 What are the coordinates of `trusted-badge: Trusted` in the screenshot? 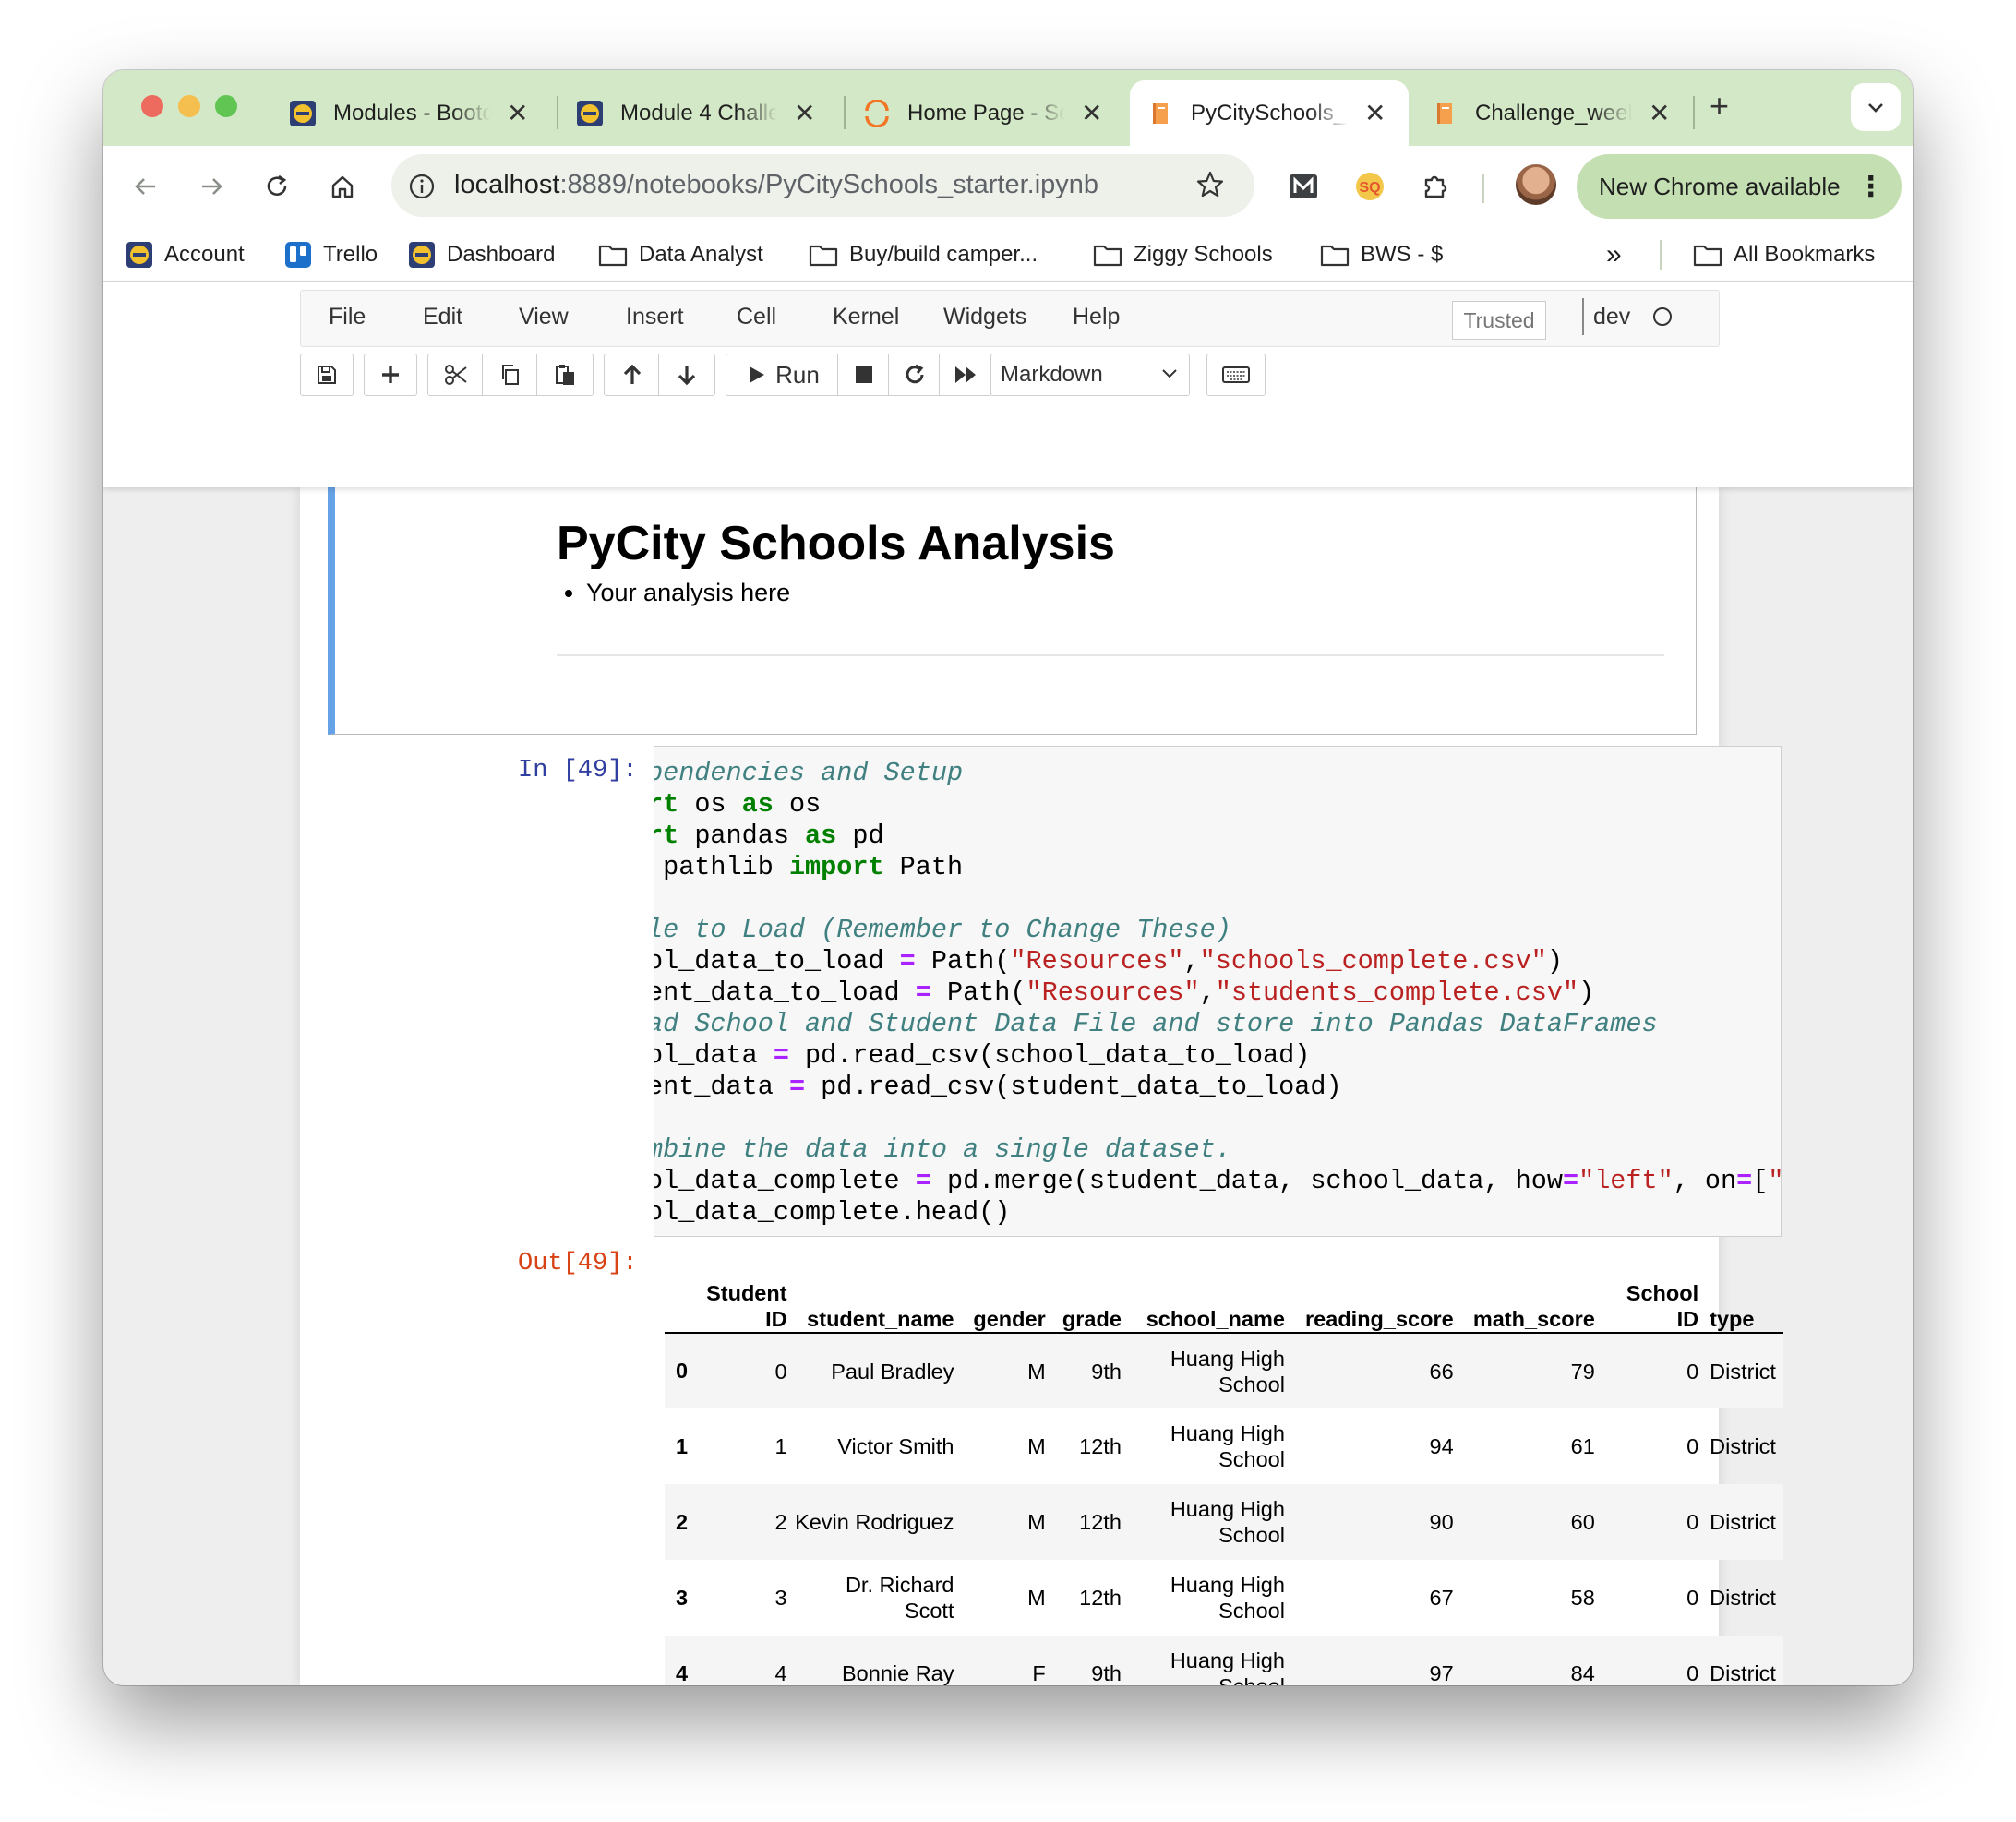 It's located at (1499, 320).